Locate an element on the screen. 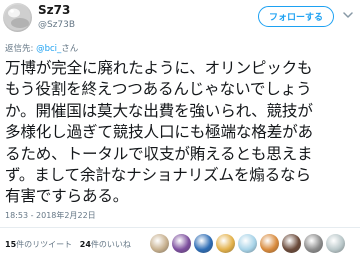 This screenshot has width=360, height=264. tweet-line: 有害ですらある。 is located at coordinates (67, 196).